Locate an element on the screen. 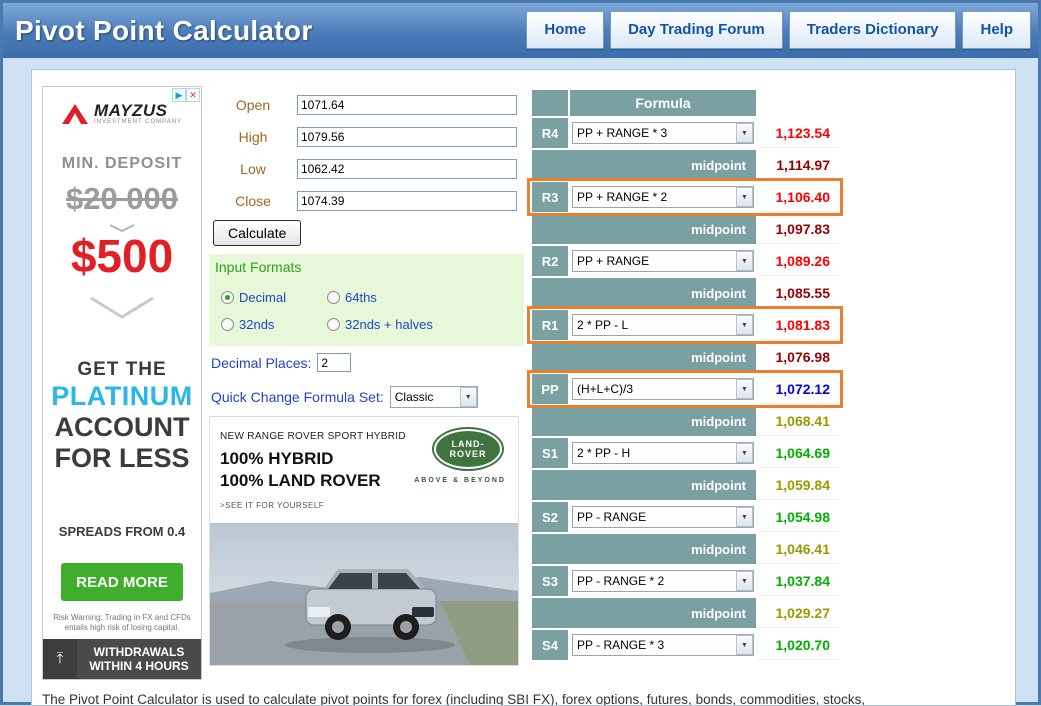 Image resolution: width=1041 pixels, height=706 pixels. ad-close-icon: ✕ is located at coordinates (193, 95).